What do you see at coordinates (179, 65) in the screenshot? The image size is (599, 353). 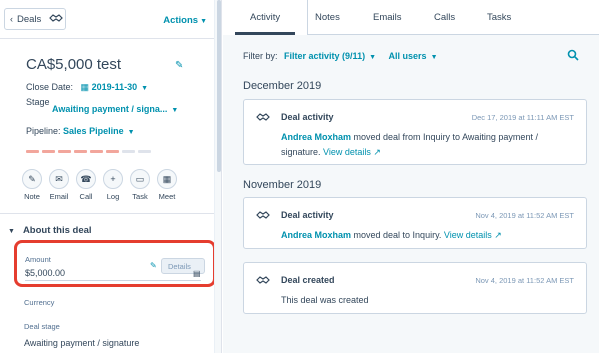 I see `edit-title-icon: ✎` at bounding box center [179, 65].